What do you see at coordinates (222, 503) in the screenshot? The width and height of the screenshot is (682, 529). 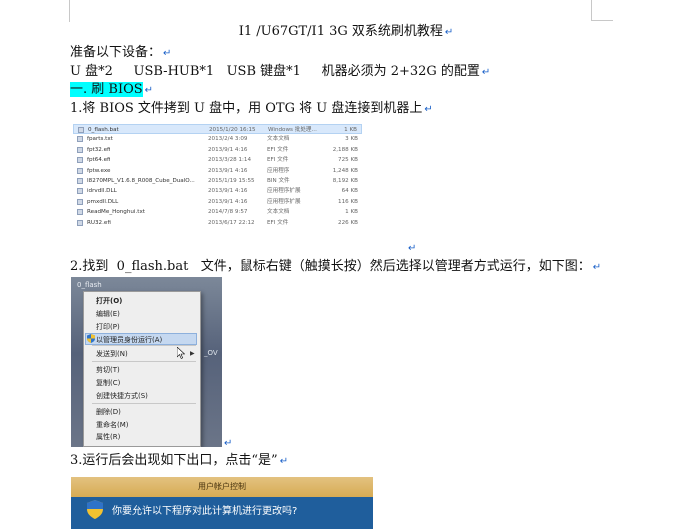 I see `uac-dialog-screenshot: 用户帐户控制 你要允许以下程序对此计算机进行更改吗?` at bounding box center [222, 503].